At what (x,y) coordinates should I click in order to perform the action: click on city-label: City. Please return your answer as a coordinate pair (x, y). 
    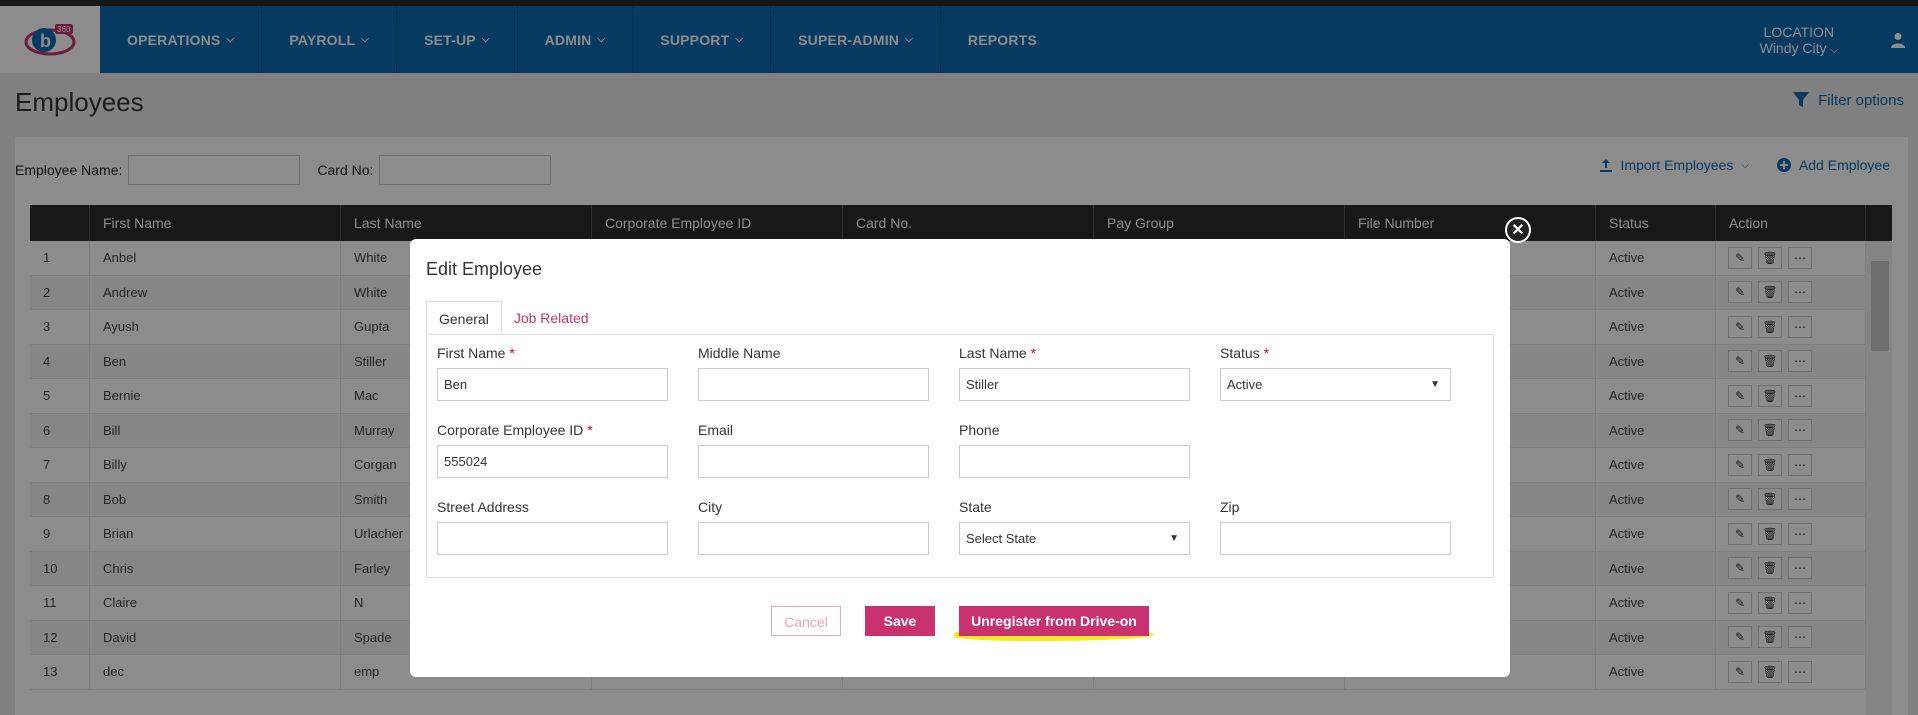
    Looking at the image, I should click on (710, 507).